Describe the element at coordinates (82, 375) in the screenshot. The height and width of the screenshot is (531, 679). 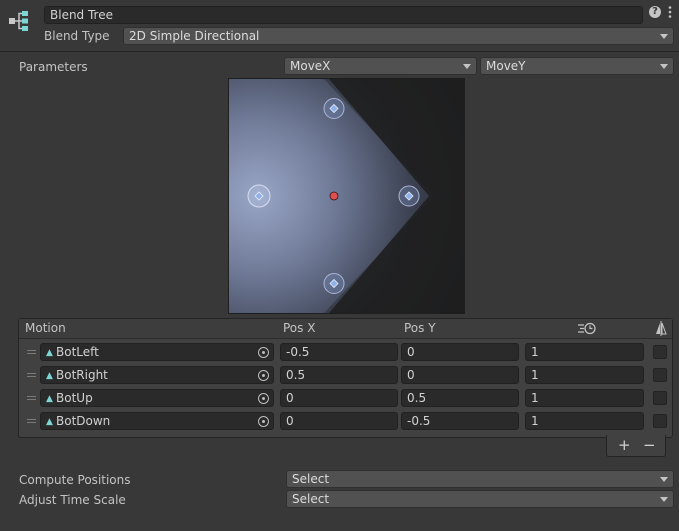
I see `motion-name: BotRight` at that location.